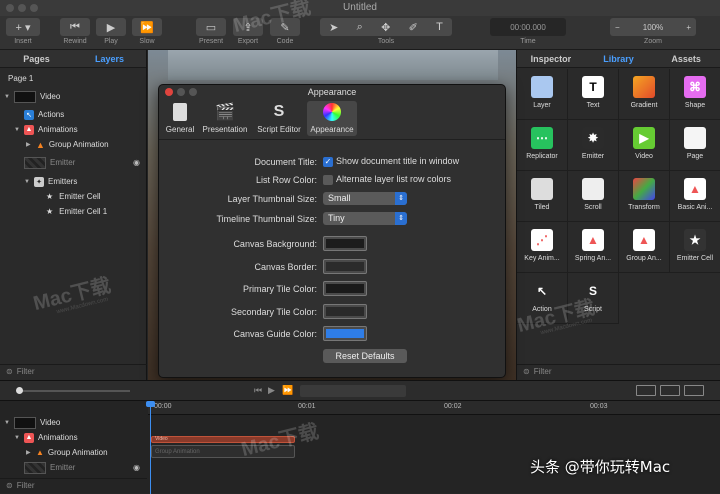  Describe the element at coordinates (365, 218) in the screenshot. I see `timeline-thumbnail-size-select: Tiny ⇕` at that location.